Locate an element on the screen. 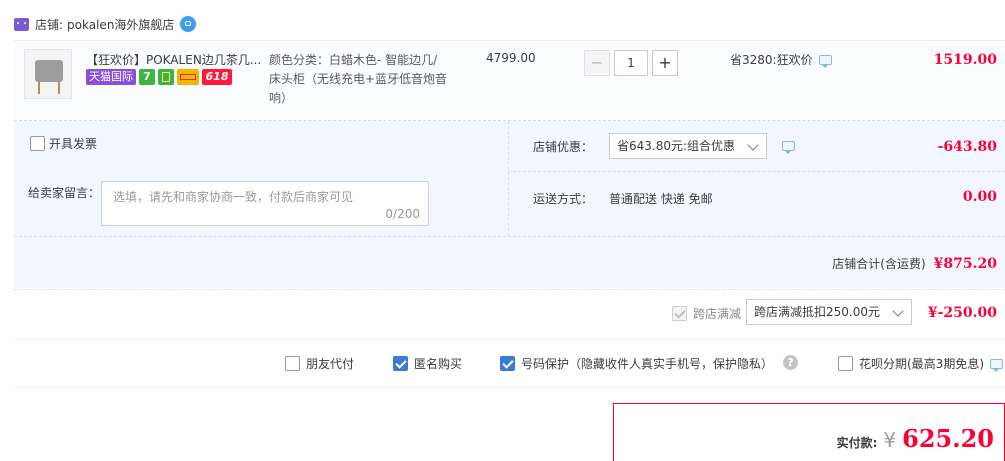 The width and height of the screenshot is (1005, 461). cross-store-checkbox is located at coordinates (679, 313).